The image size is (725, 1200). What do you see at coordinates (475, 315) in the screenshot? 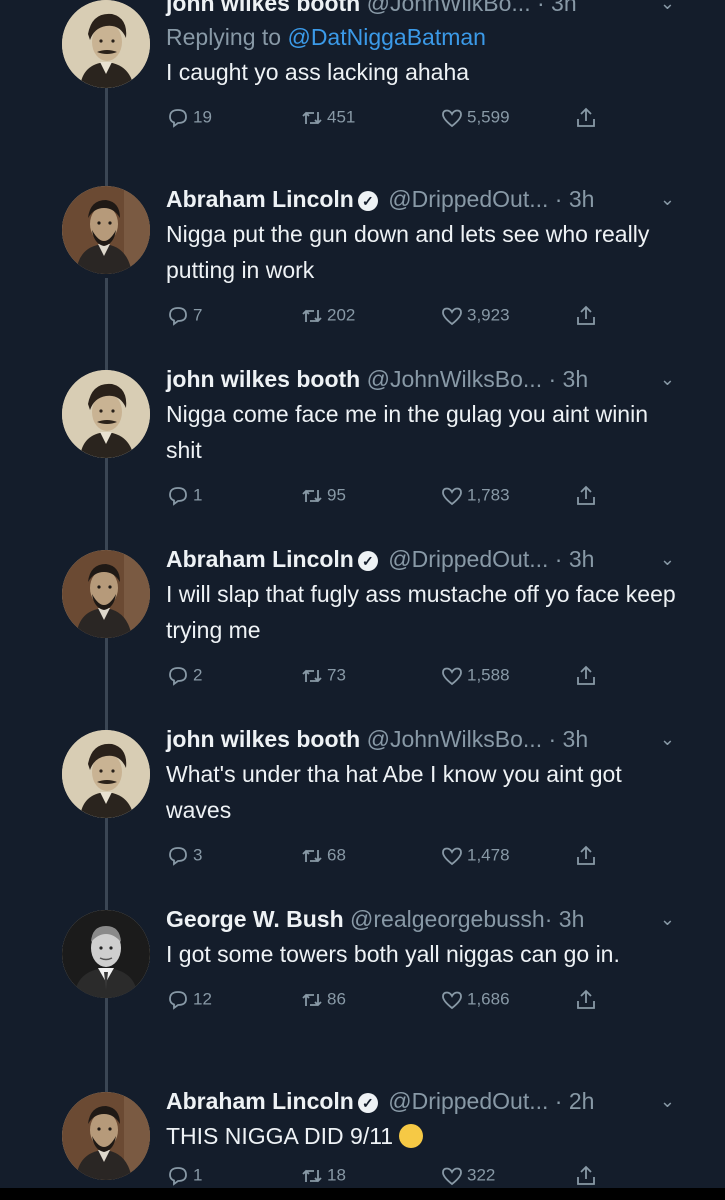
I see `like-button: 3,923` at bounding box center [475, 315].